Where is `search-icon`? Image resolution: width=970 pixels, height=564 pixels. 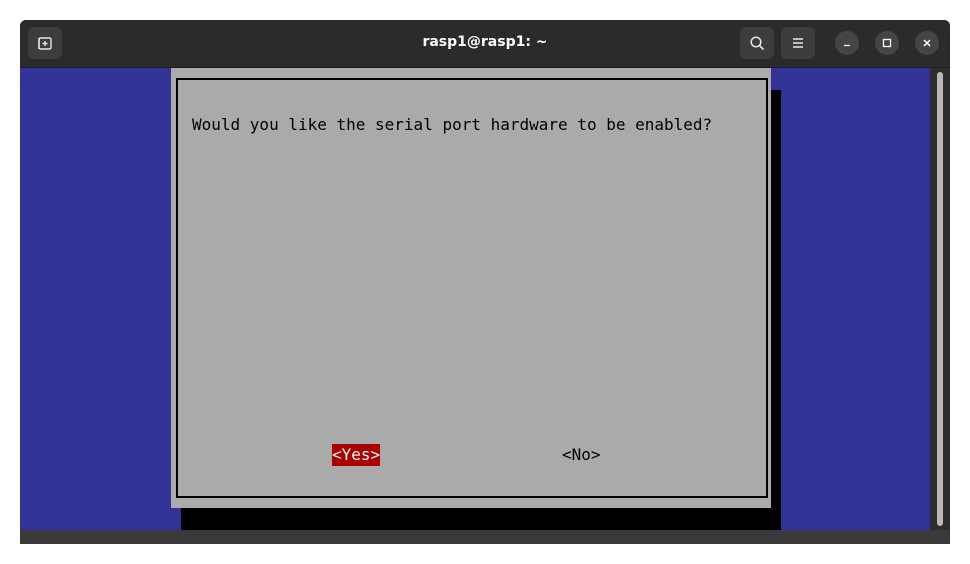
search-icon is located at coordinates (757, 43).